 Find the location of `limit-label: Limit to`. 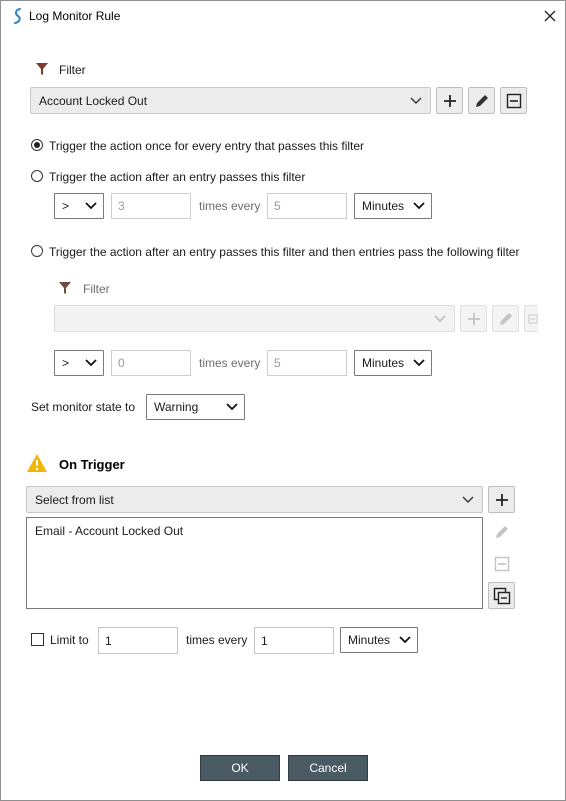

limit-label: Limit to is located at coordinates (69, 640).